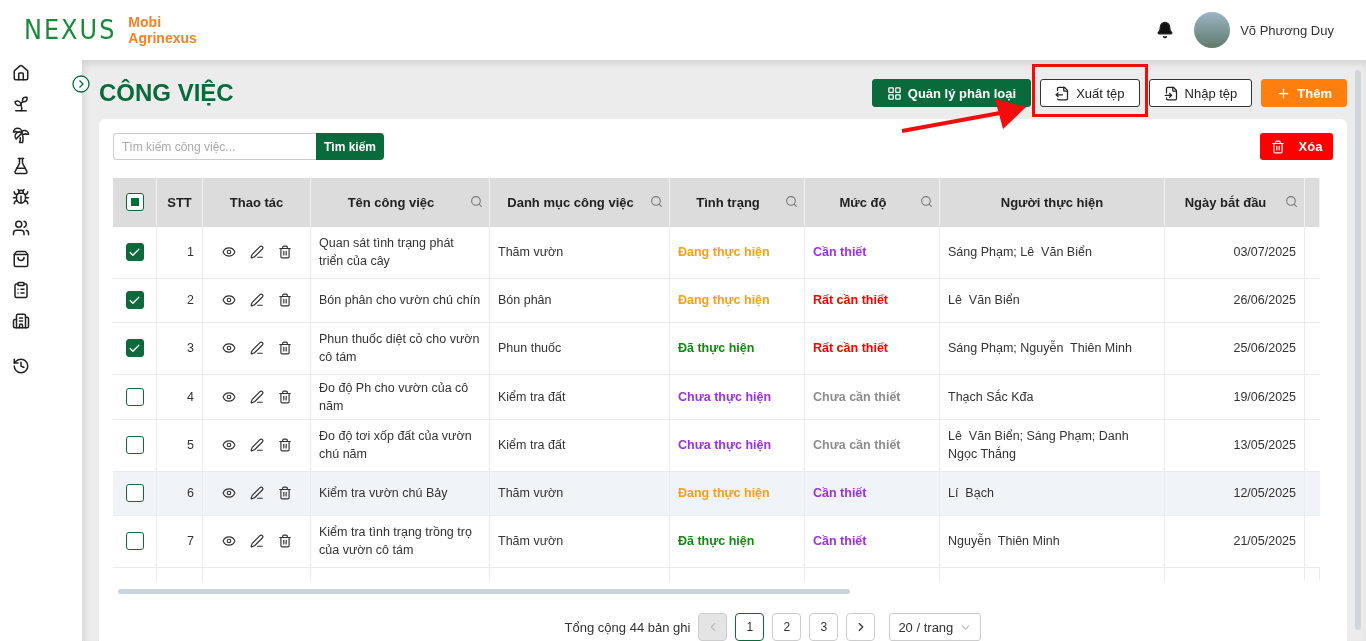 The image size is (1366, 641). What do you see at coordinates (1165, 30) in the screenshot?
I see `notification-bell-icon` at bounding box center [1165, 30].